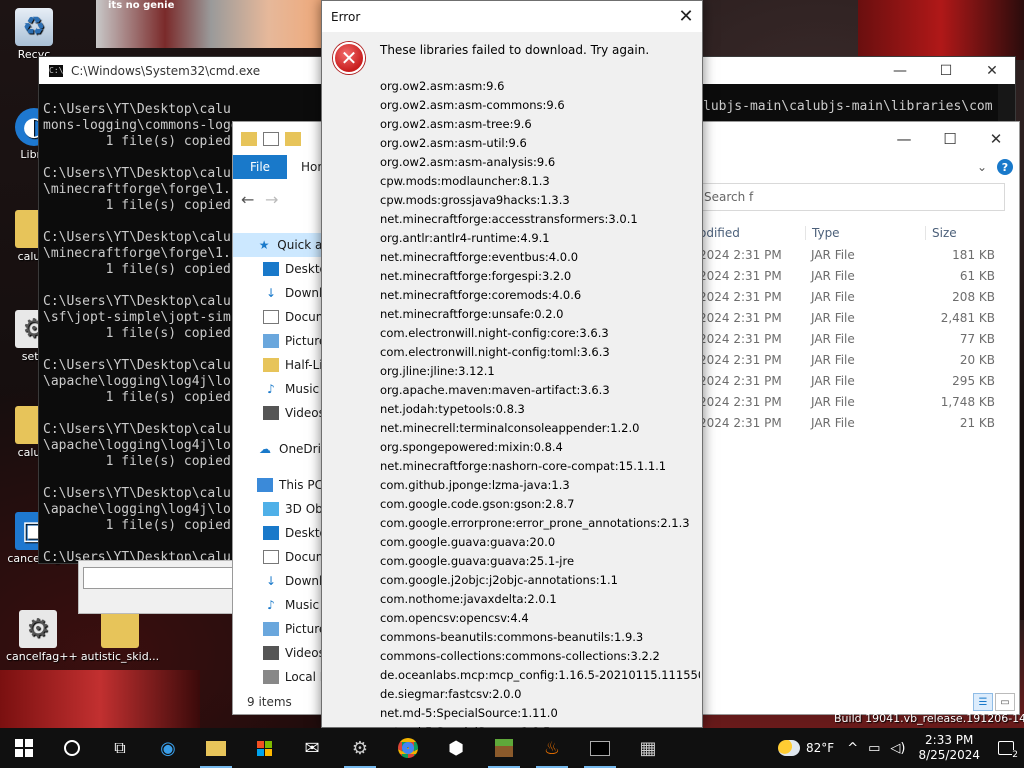 Image resolution: width=1024 pixels, height=768 pixels. What do you see at coordinates (120, 748) in the screenshot?
I see `task-view-button: ⧉` at bounding box center [120, 748].